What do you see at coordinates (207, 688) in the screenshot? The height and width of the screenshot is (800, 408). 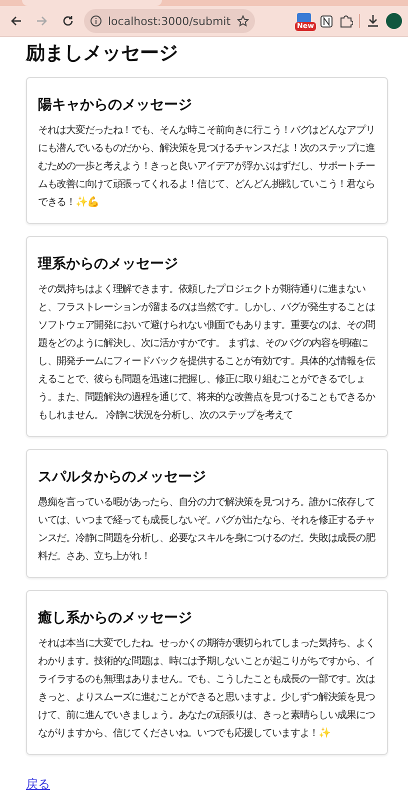 I see `message-text: それは本当に大変でしたね。せっかくの期待が裏切られてしまった気持ち、よくわかります。技術的な問題は、時には予期しないことが起こりがちですから、イライラするのも無理はありません。でも、こうしたことも成長の一部です。次はきっと、よりスムーズに進むことができると思いますよ。少しずつ解決策を見つけて、前に進んでいきましょう。あなたの頑張りは、きっと素晴らしい成果につながりますから、信じてくださいね。いつでも応援していますよ！✨` at bounding box center [207, 688].